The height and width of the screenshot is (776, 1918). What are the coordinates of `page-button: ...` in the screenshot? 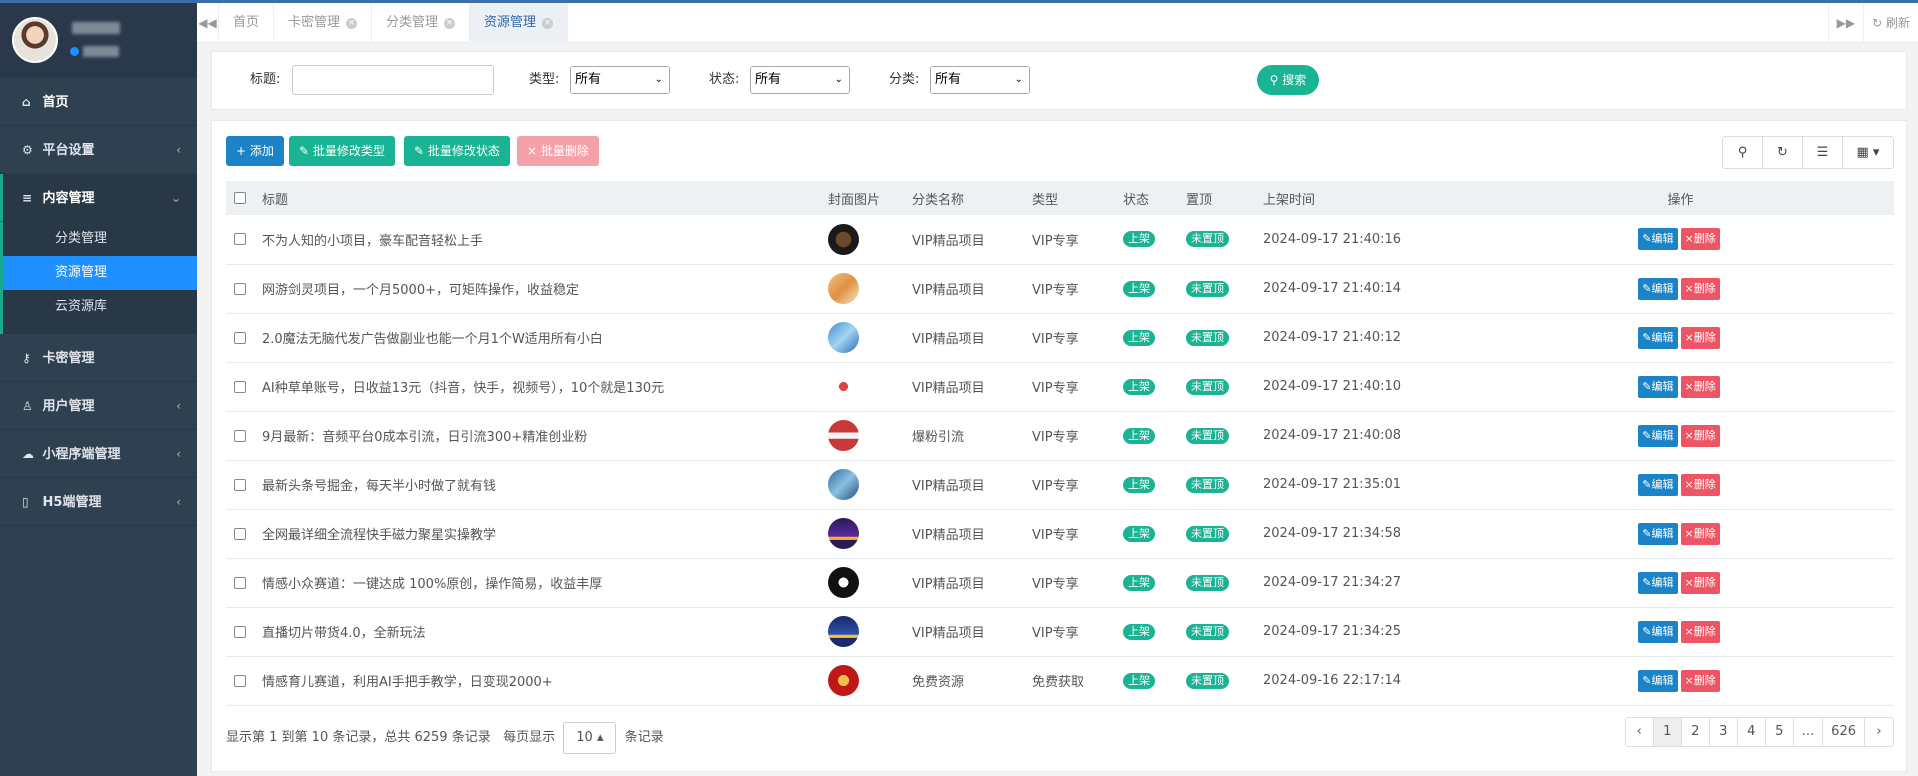 It's located at (1809, 732).